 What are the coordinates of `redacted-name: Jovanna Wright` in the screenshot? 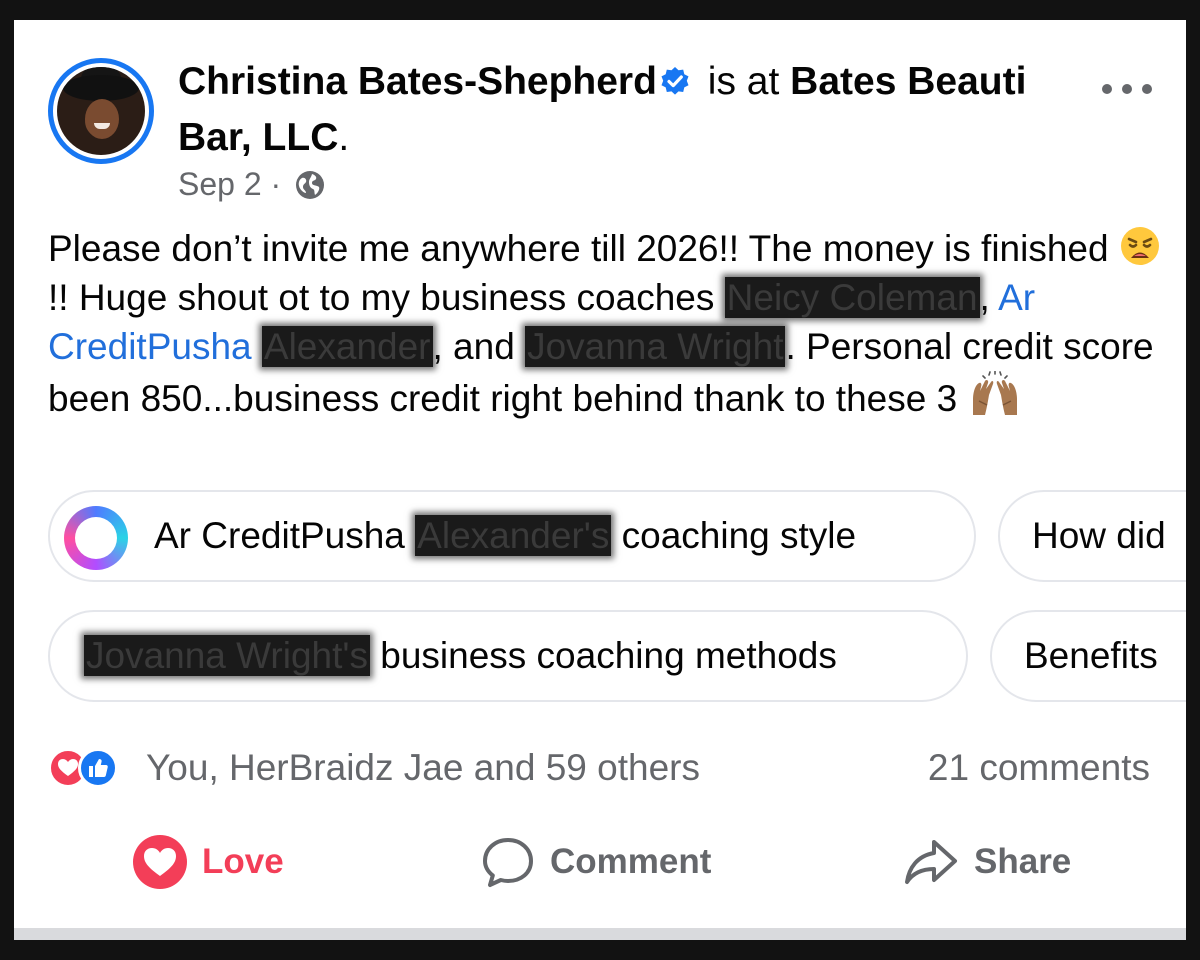 It's located at (655, 346).